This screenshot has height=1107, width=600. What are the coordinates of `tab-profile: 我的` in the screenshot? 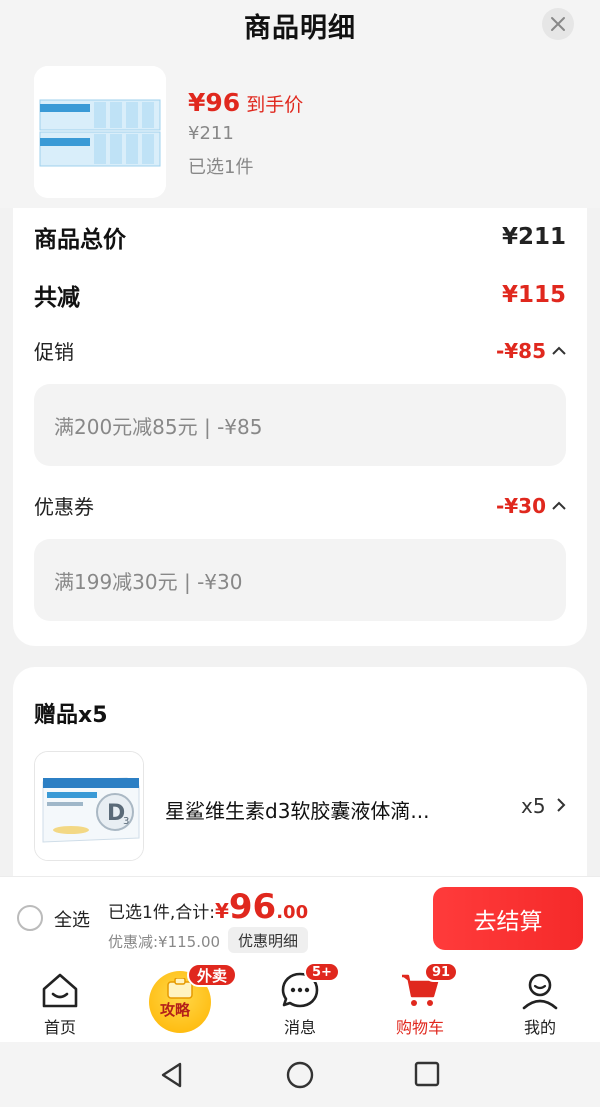 It's located at (540, 1001).